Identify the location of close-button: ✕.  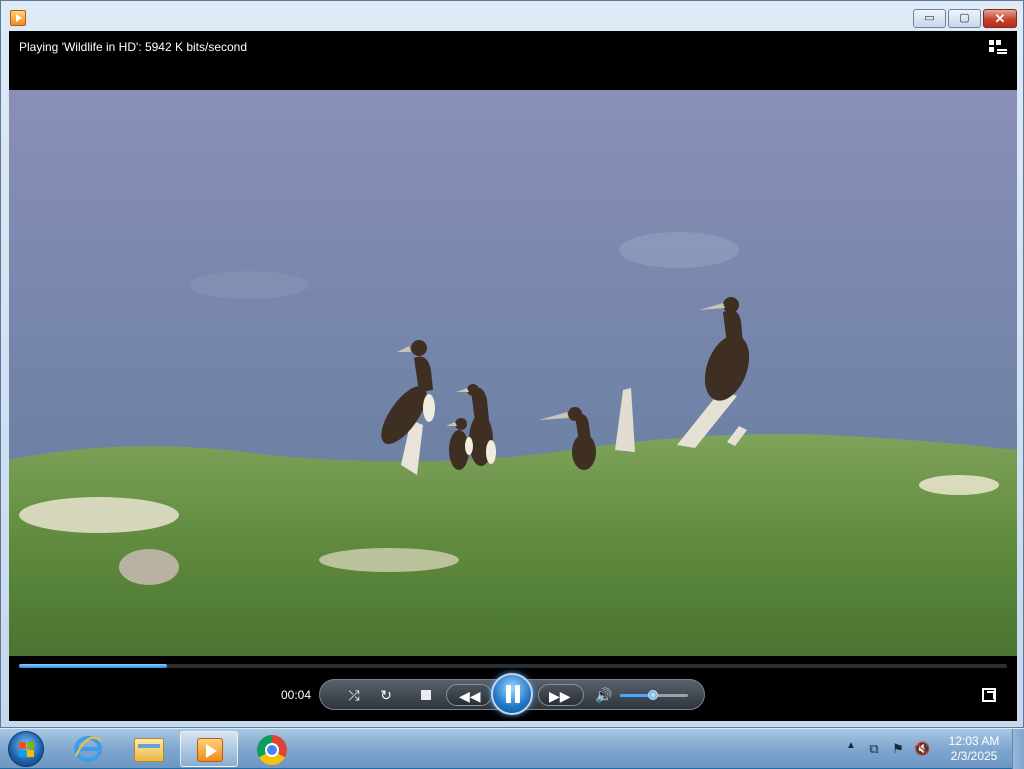
(1000, 18).